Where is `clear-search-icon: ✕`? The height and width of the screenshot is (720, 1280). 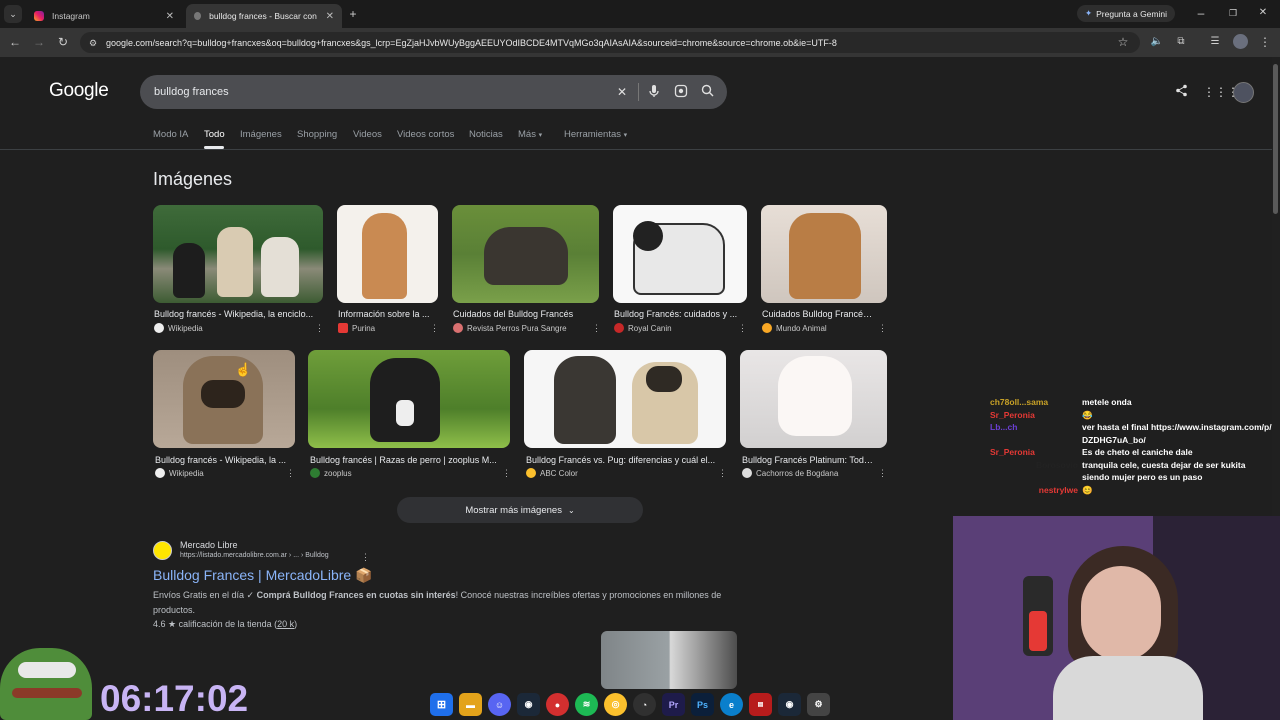 clear-search-icon: ✕ is located at coordinates (622, 92).